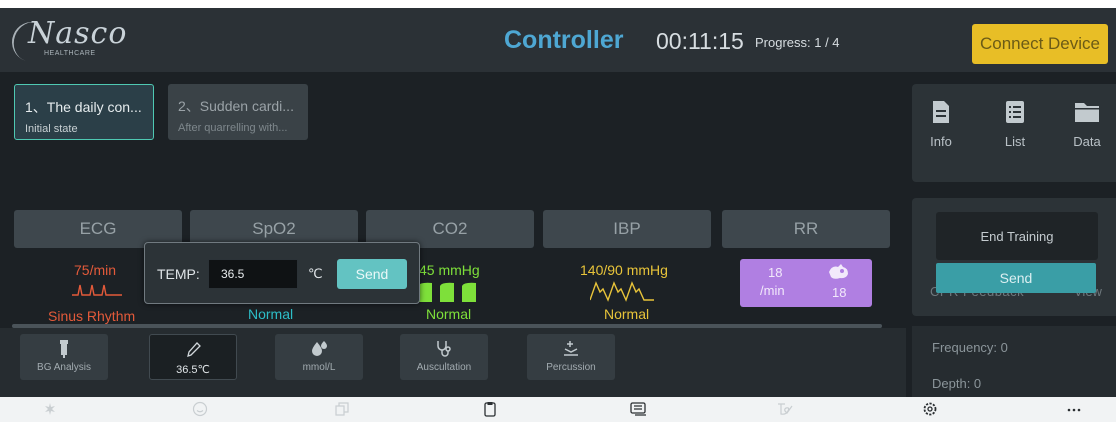 This screenshot has height=422, width=1116. I want to click on ibp-waveform-icon, so click(622, 291).